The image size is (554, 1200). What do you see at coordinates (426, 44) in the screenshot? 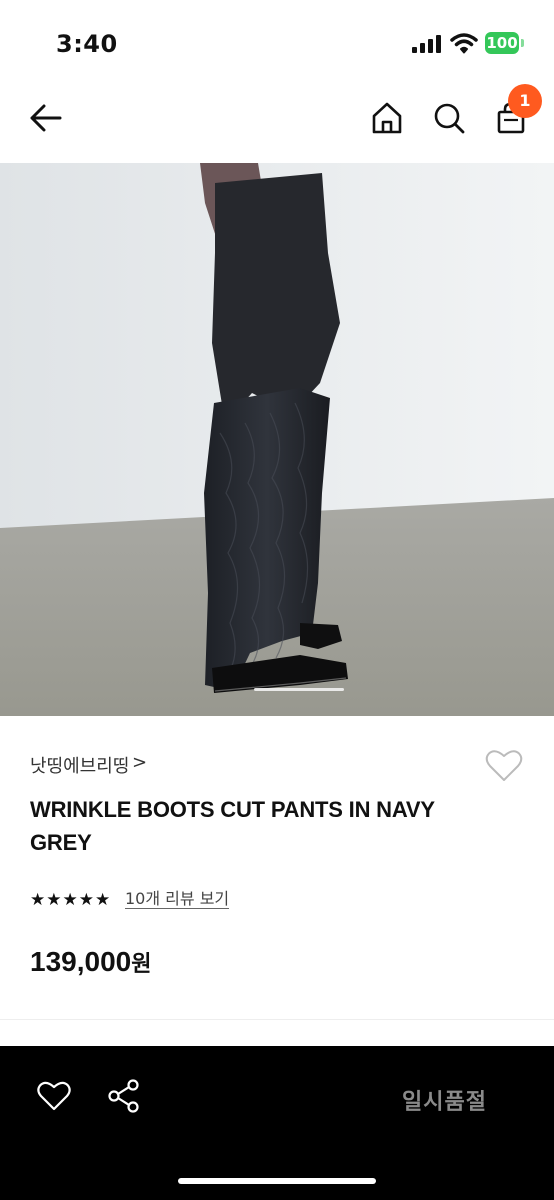
I see `cellular-signal-icon` at bounding box center [426, 44].